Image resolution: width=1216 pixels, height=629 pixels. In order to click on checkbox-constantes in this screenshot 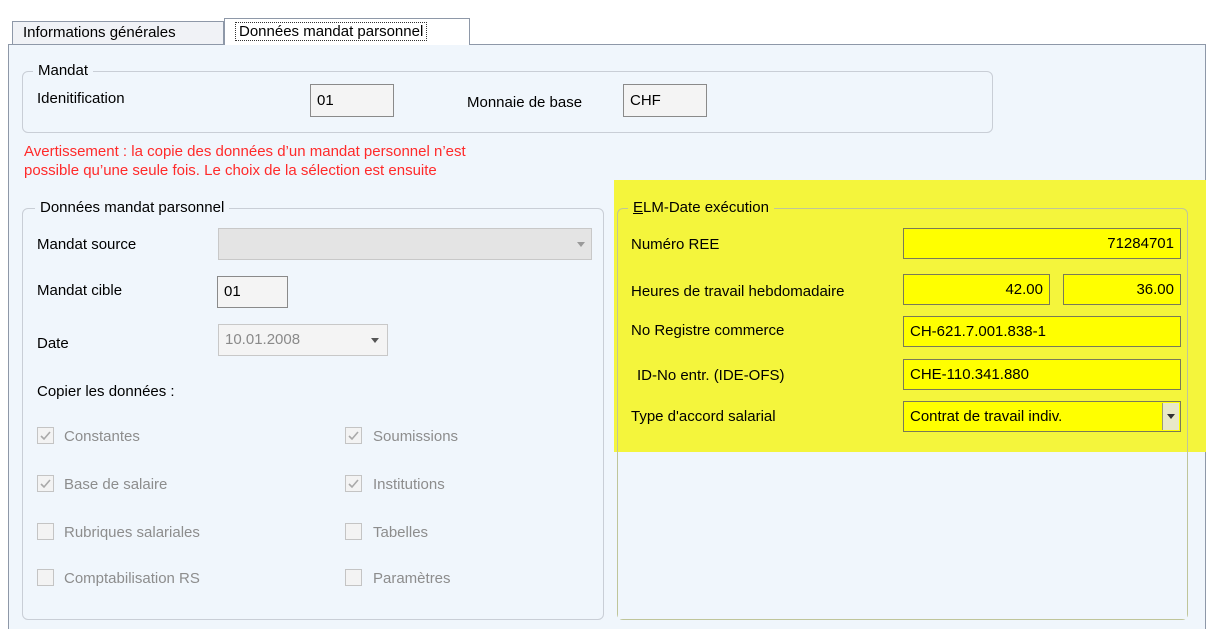, I will do `click(45, 435)`.